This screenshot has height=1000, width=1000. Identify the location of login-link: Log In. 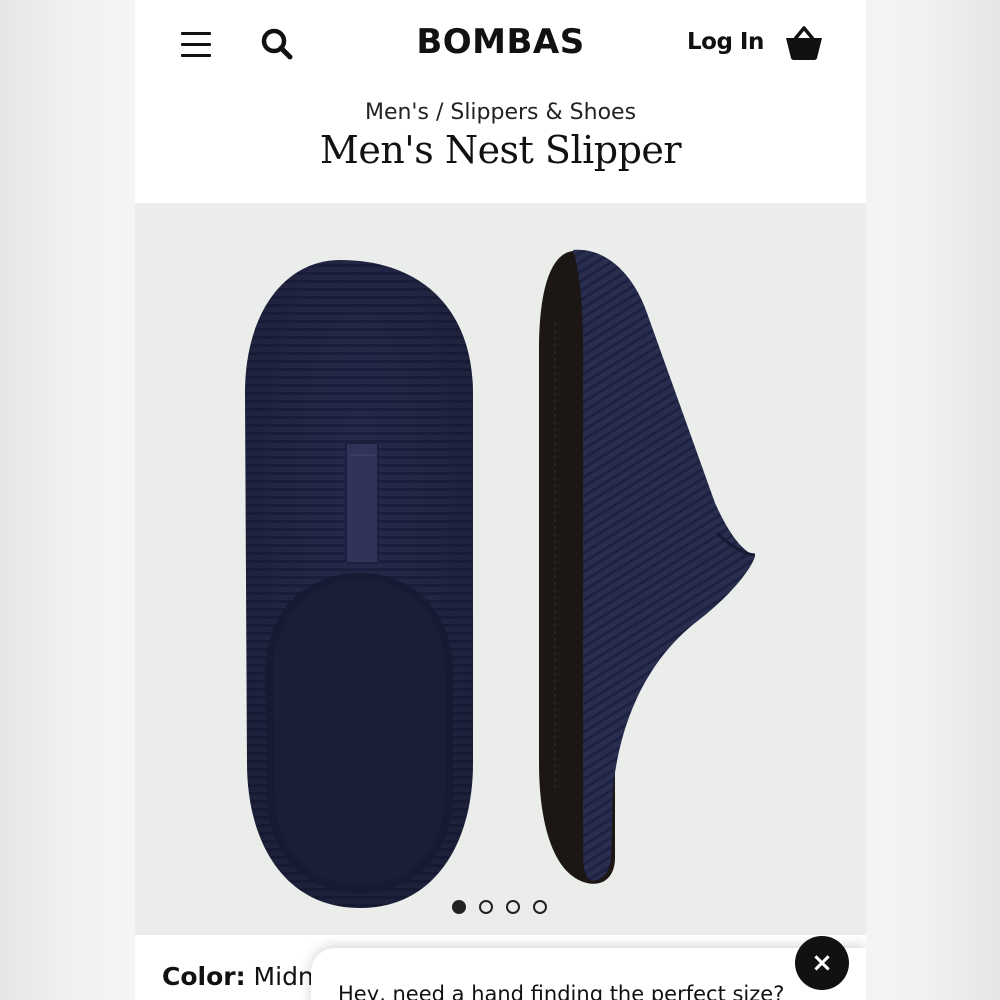
(725, 42).